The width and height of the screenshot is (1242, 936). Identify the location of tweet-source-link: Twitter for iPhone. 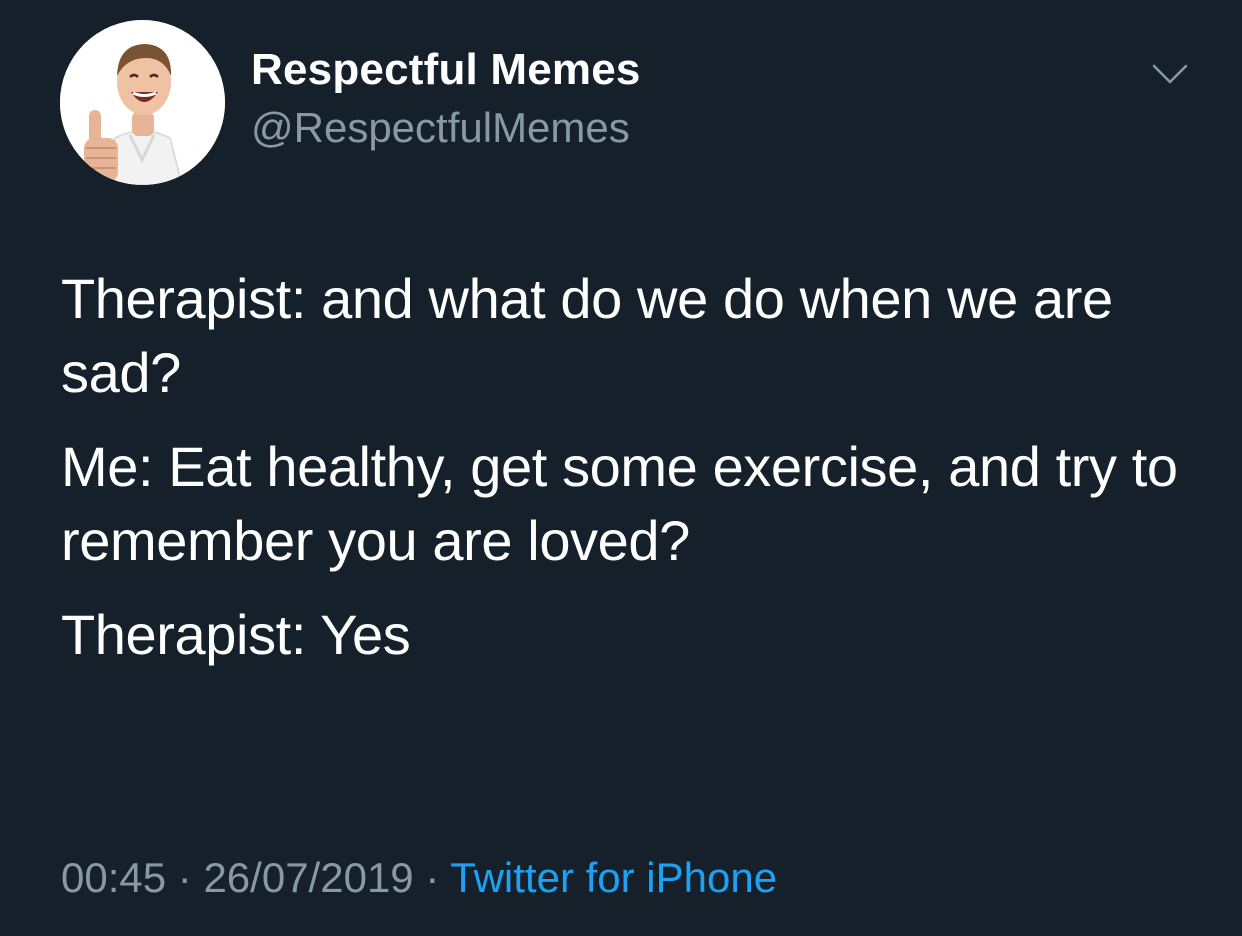
(613, 877).